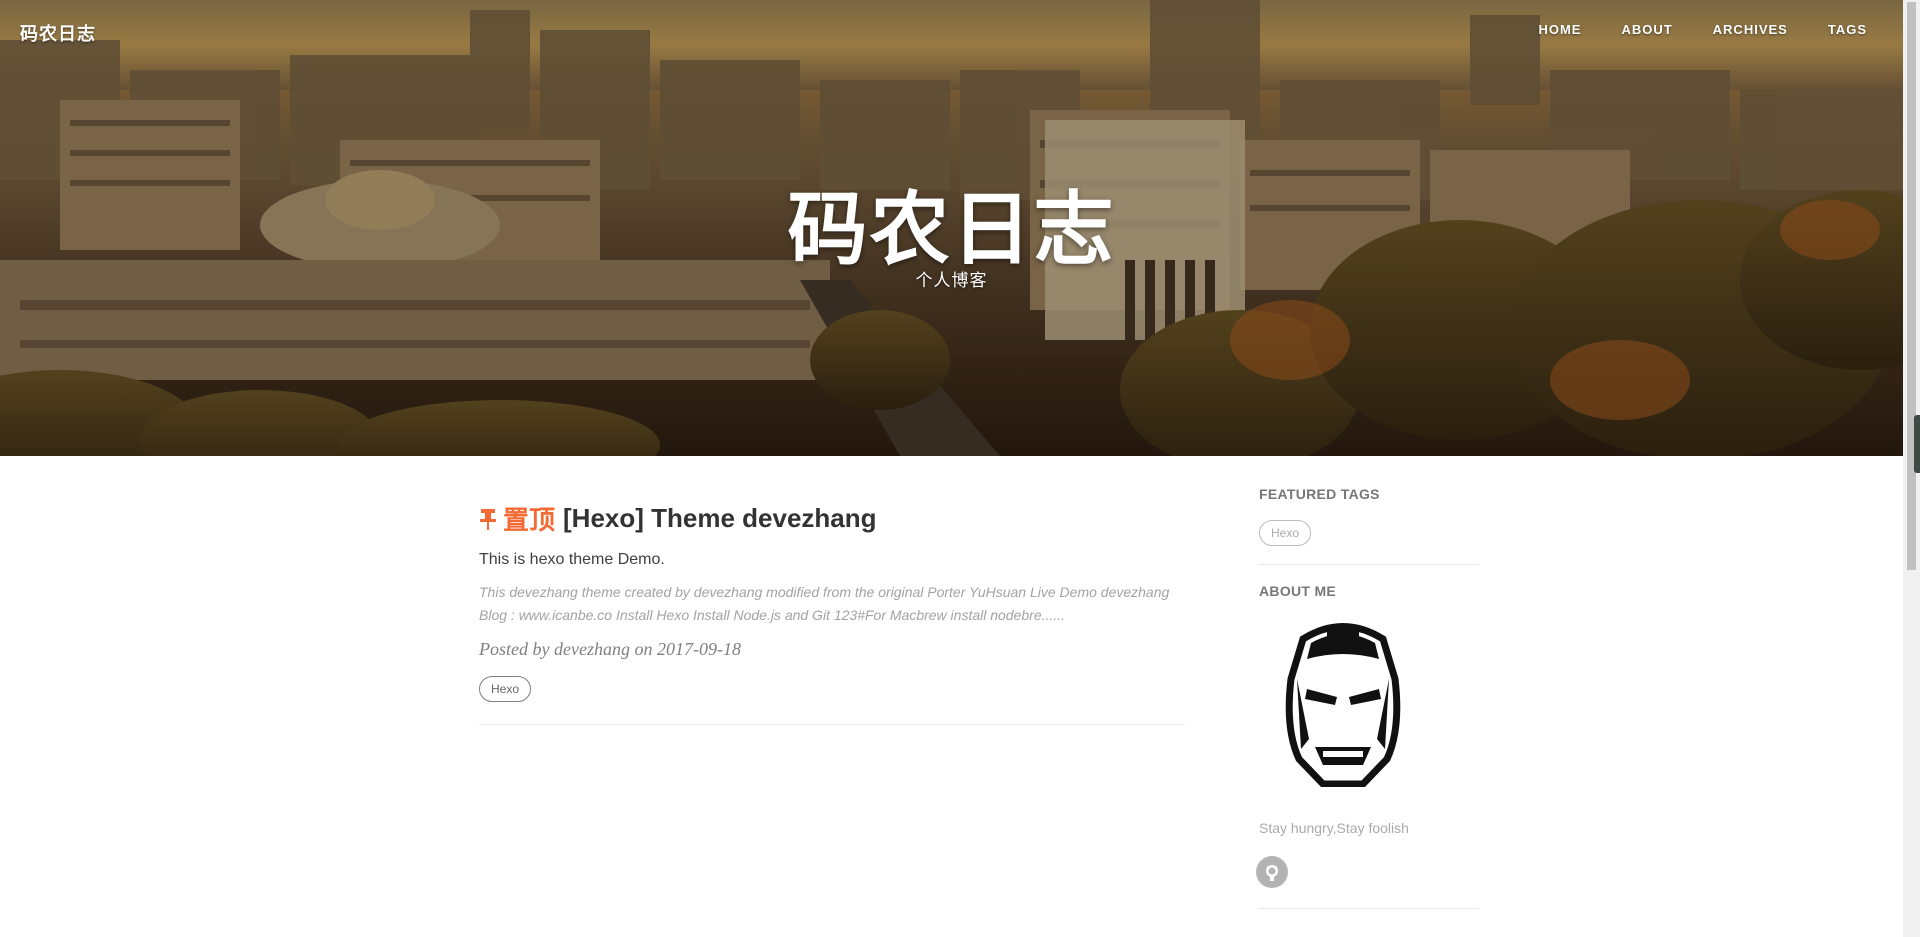 This screenshot has height=937, width=1920. I want to click on nav-archives: ARCHIVES, so click(1750, 29).